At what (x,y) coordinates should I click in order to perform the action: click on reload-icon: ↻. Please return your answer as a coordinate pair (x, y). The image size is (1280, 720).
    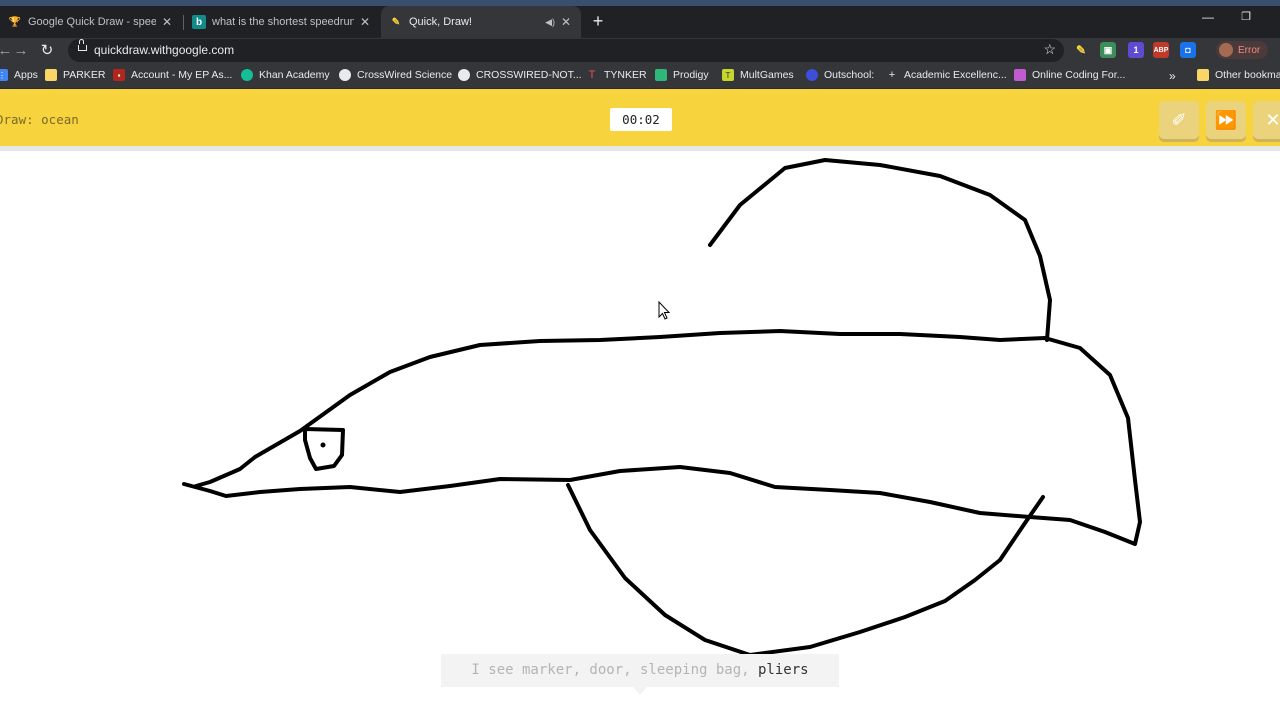
    Looking at the image, I should click on (47, 51).